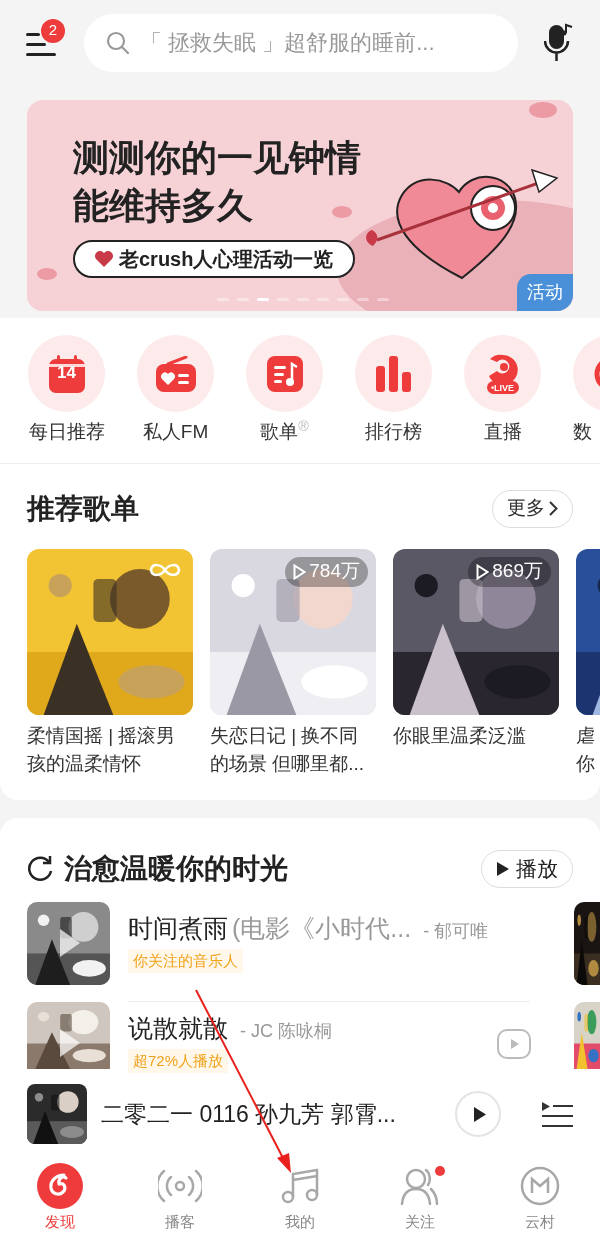 The height and width of the screenshot is (1242, 600). Describe the element at coordinates (102, 749) in the screenshot. I see `playlist-title: 柔情国摇 | 摇滚男孩的温柔情怀` at that location.